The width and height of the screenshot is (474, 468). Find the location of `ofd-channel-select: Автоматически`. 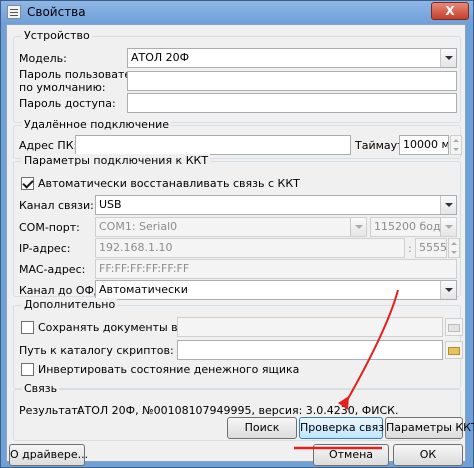

ofd-channel-select: Автоматически is located at coordinates (276, 290).